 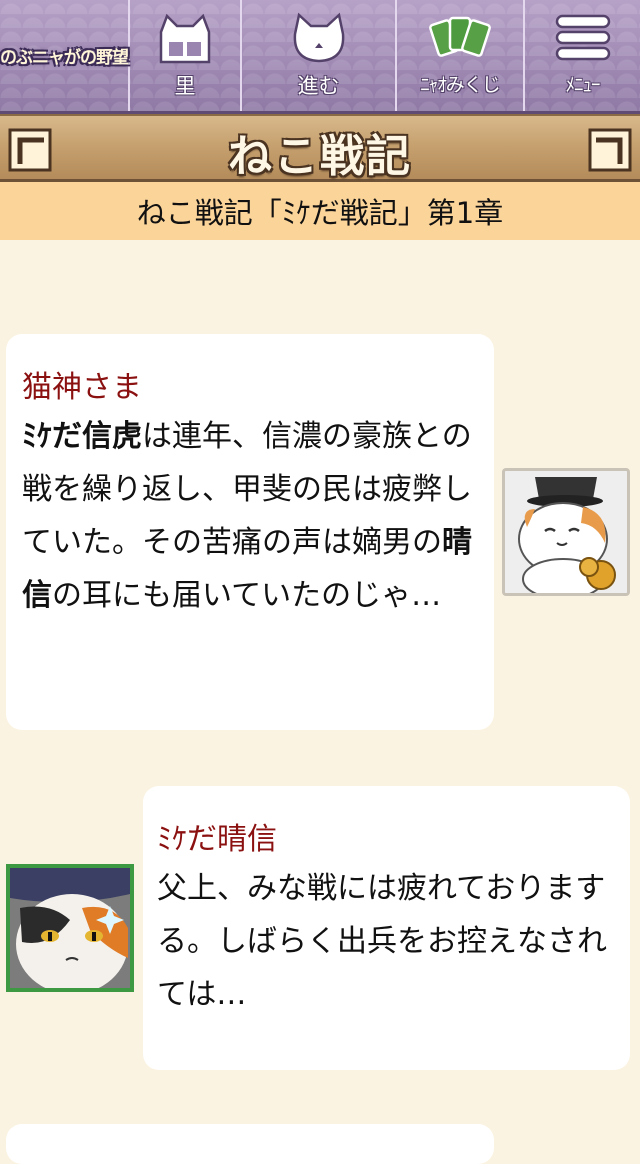 What do you see at coordinates (217, 839) in the screenshot?
I see `speaker-name: ﾐｹだ晴信` at bounding box center [217, 839].